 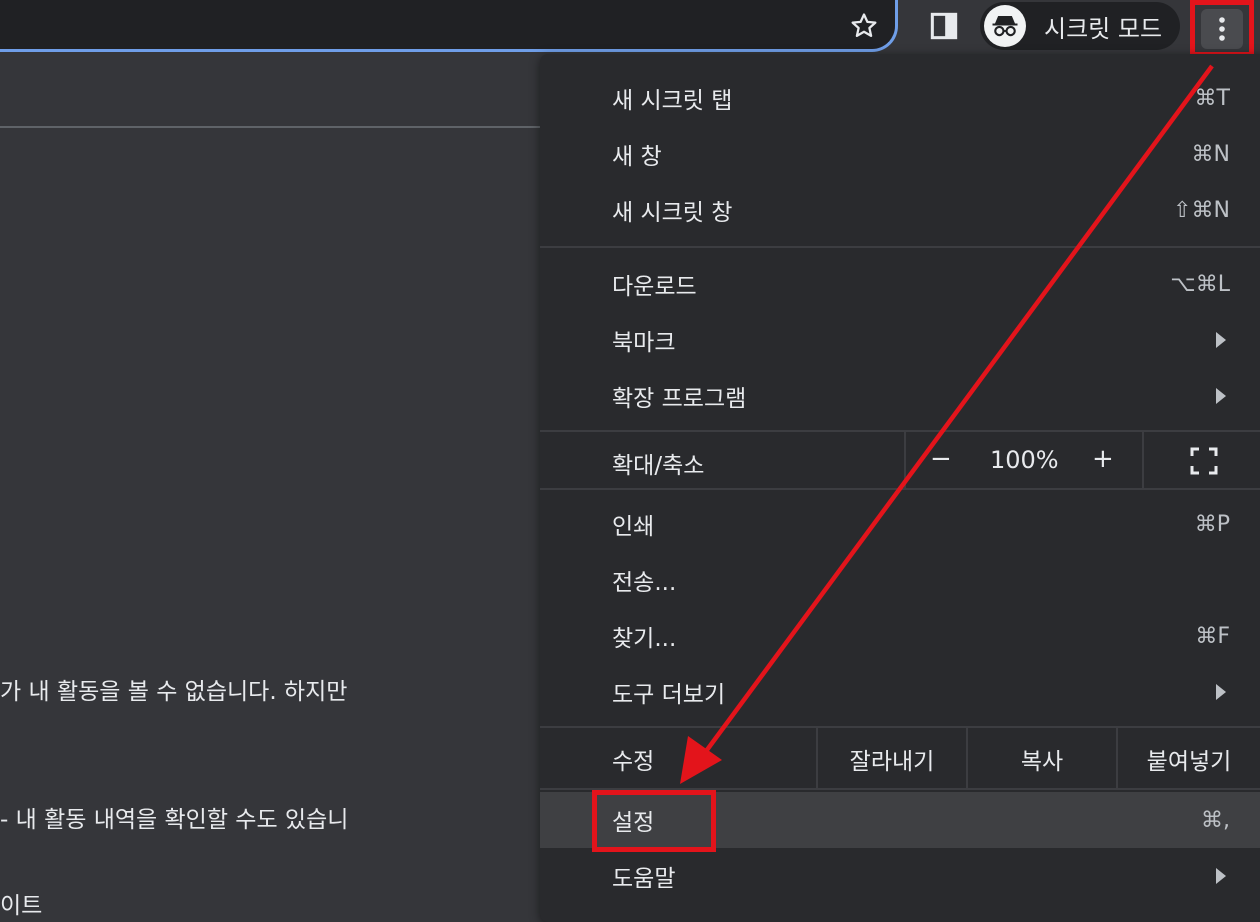 What do you see at coordinates (900, 876) in the screenshot?
I see `menu-item-help: 도움말` at bounding box center [900, 876].